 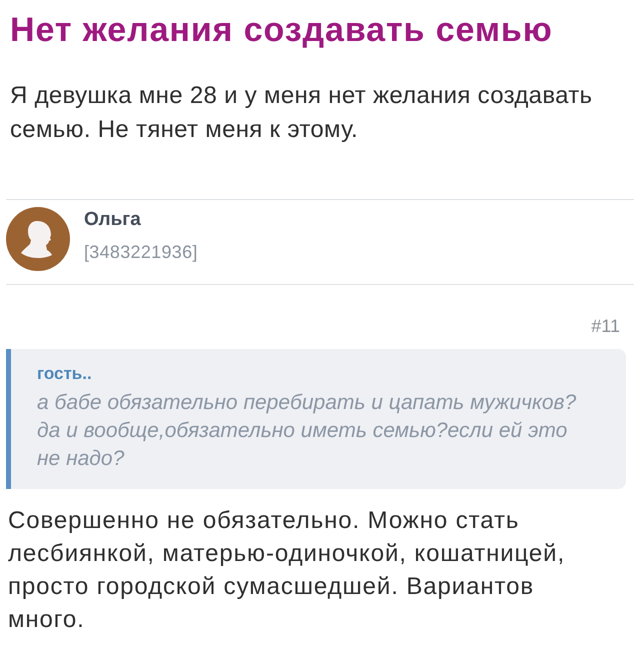 I want to click on quote-author: гость.., so click(x=64, y=374).